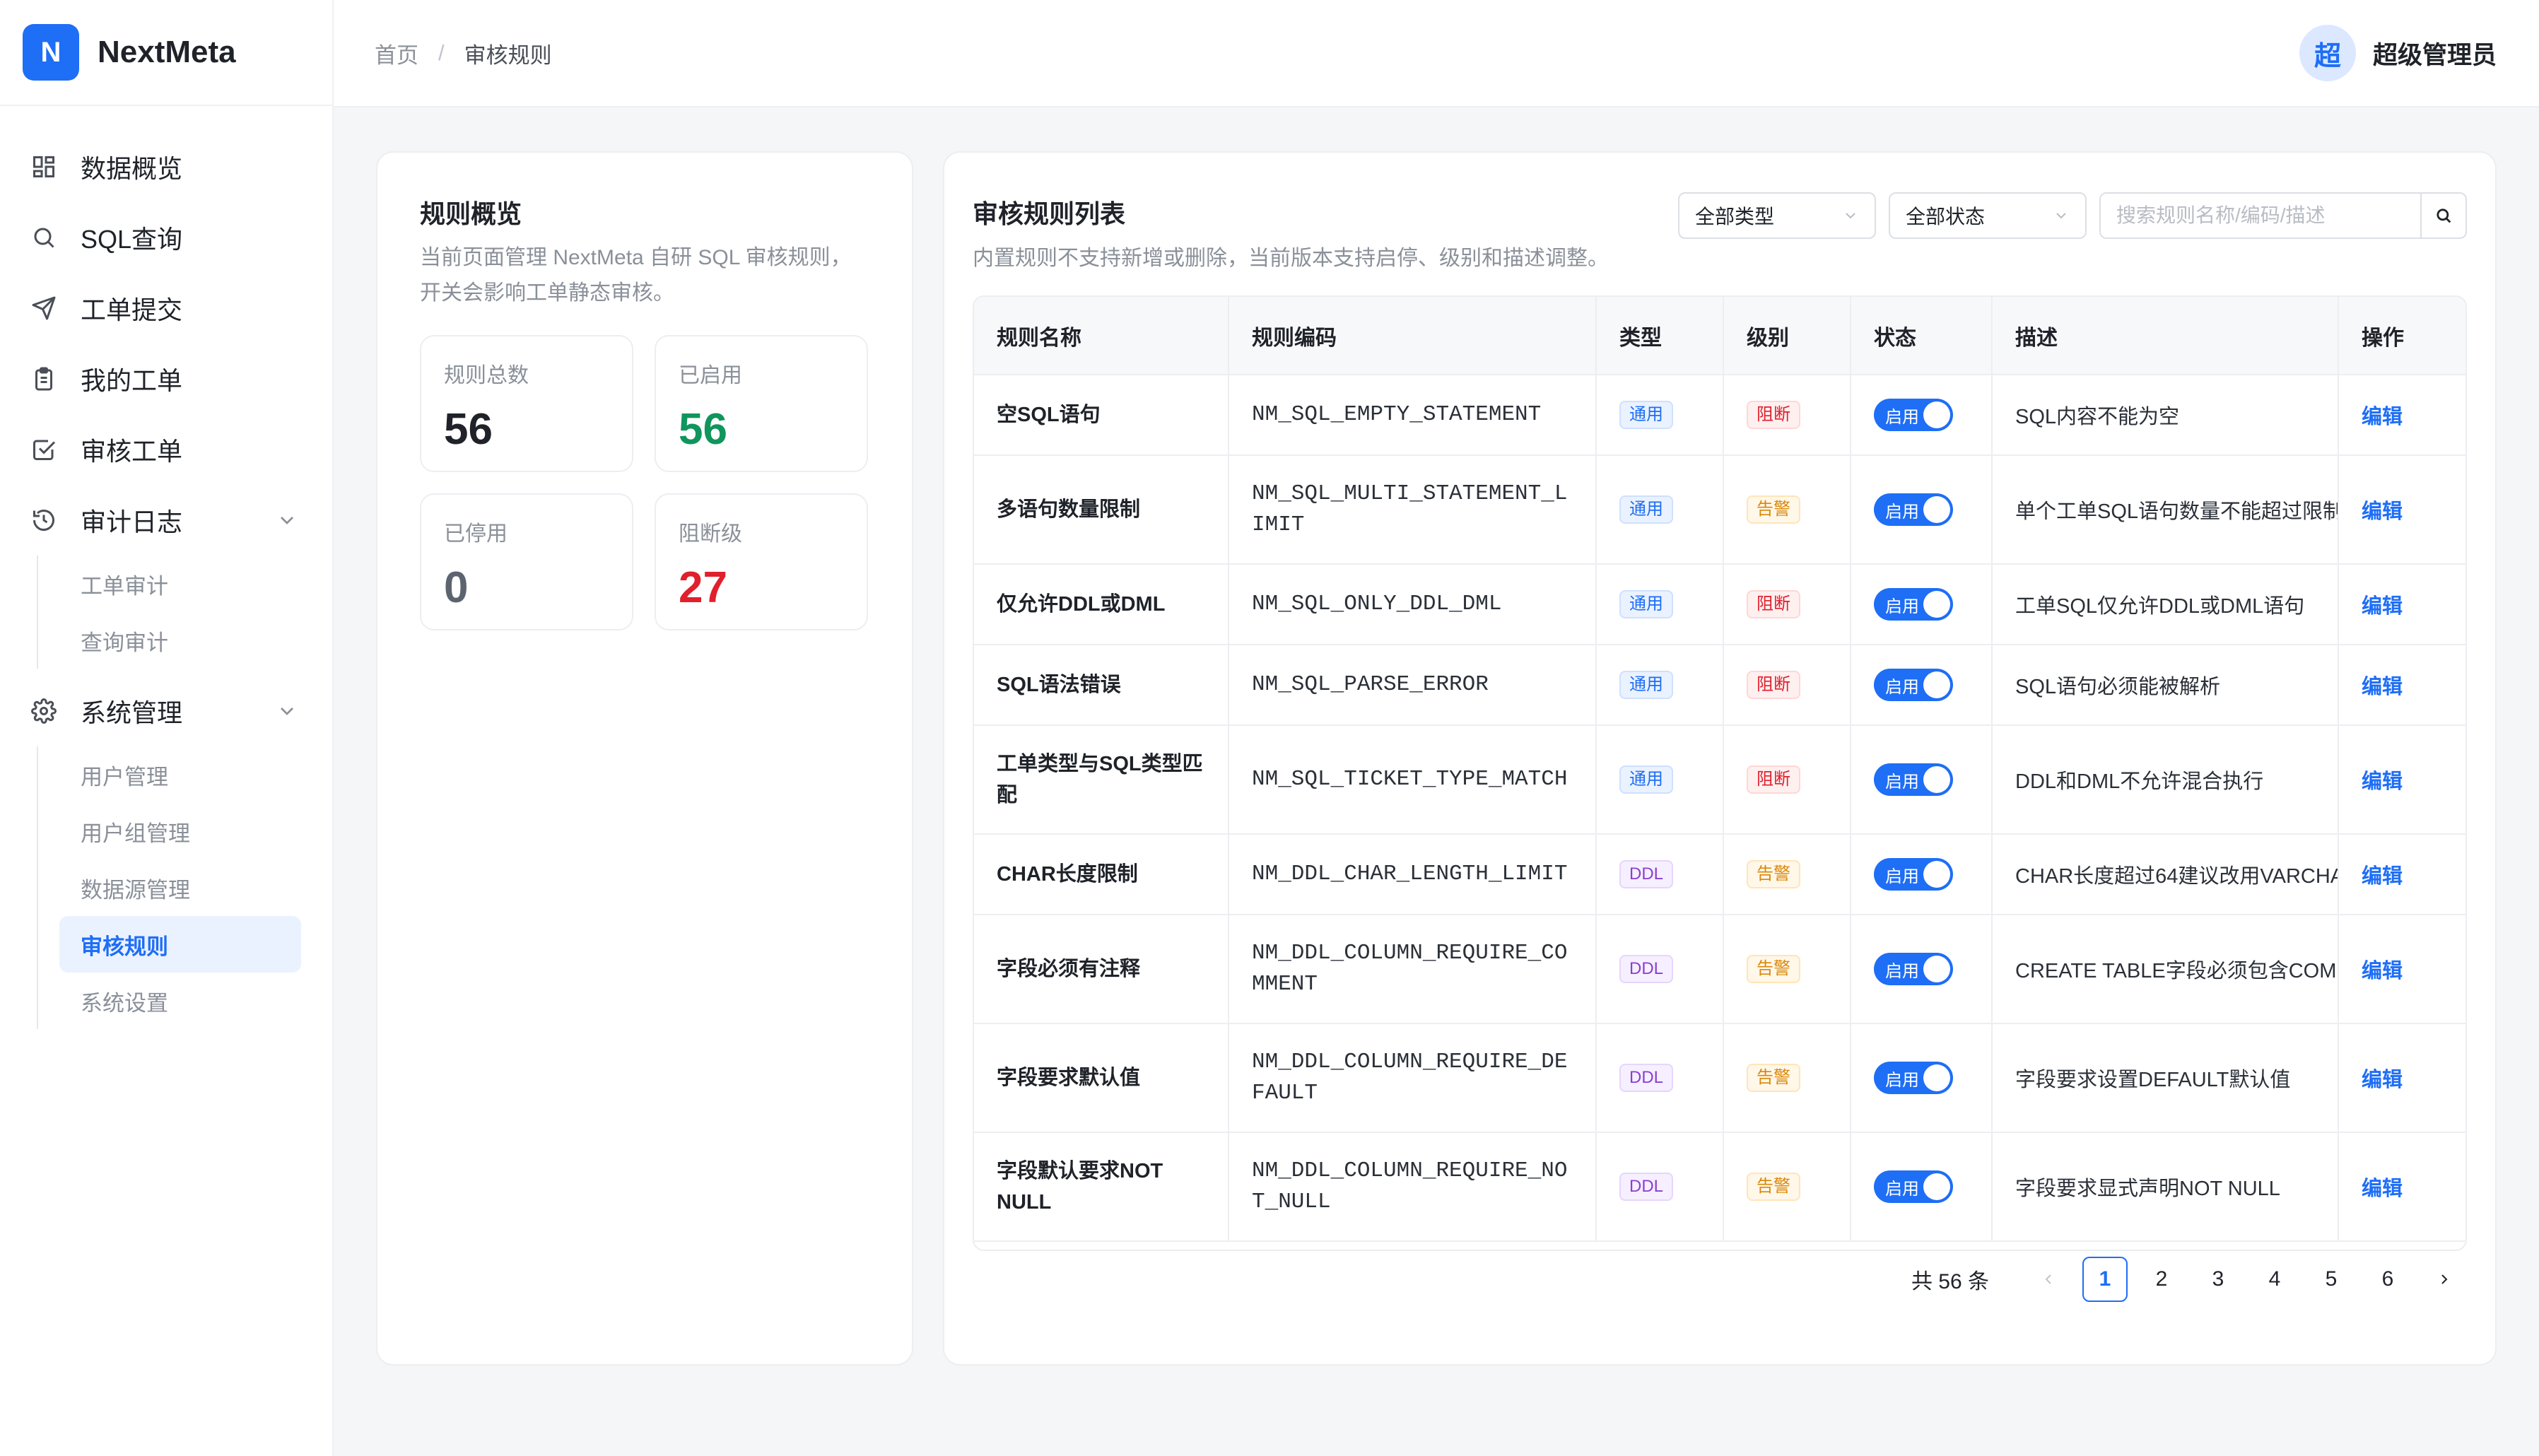  What do you see at coordinates (2401, 336) in the screenshot?
I see `column-header: 操作` at bounding box center [2401, 336].